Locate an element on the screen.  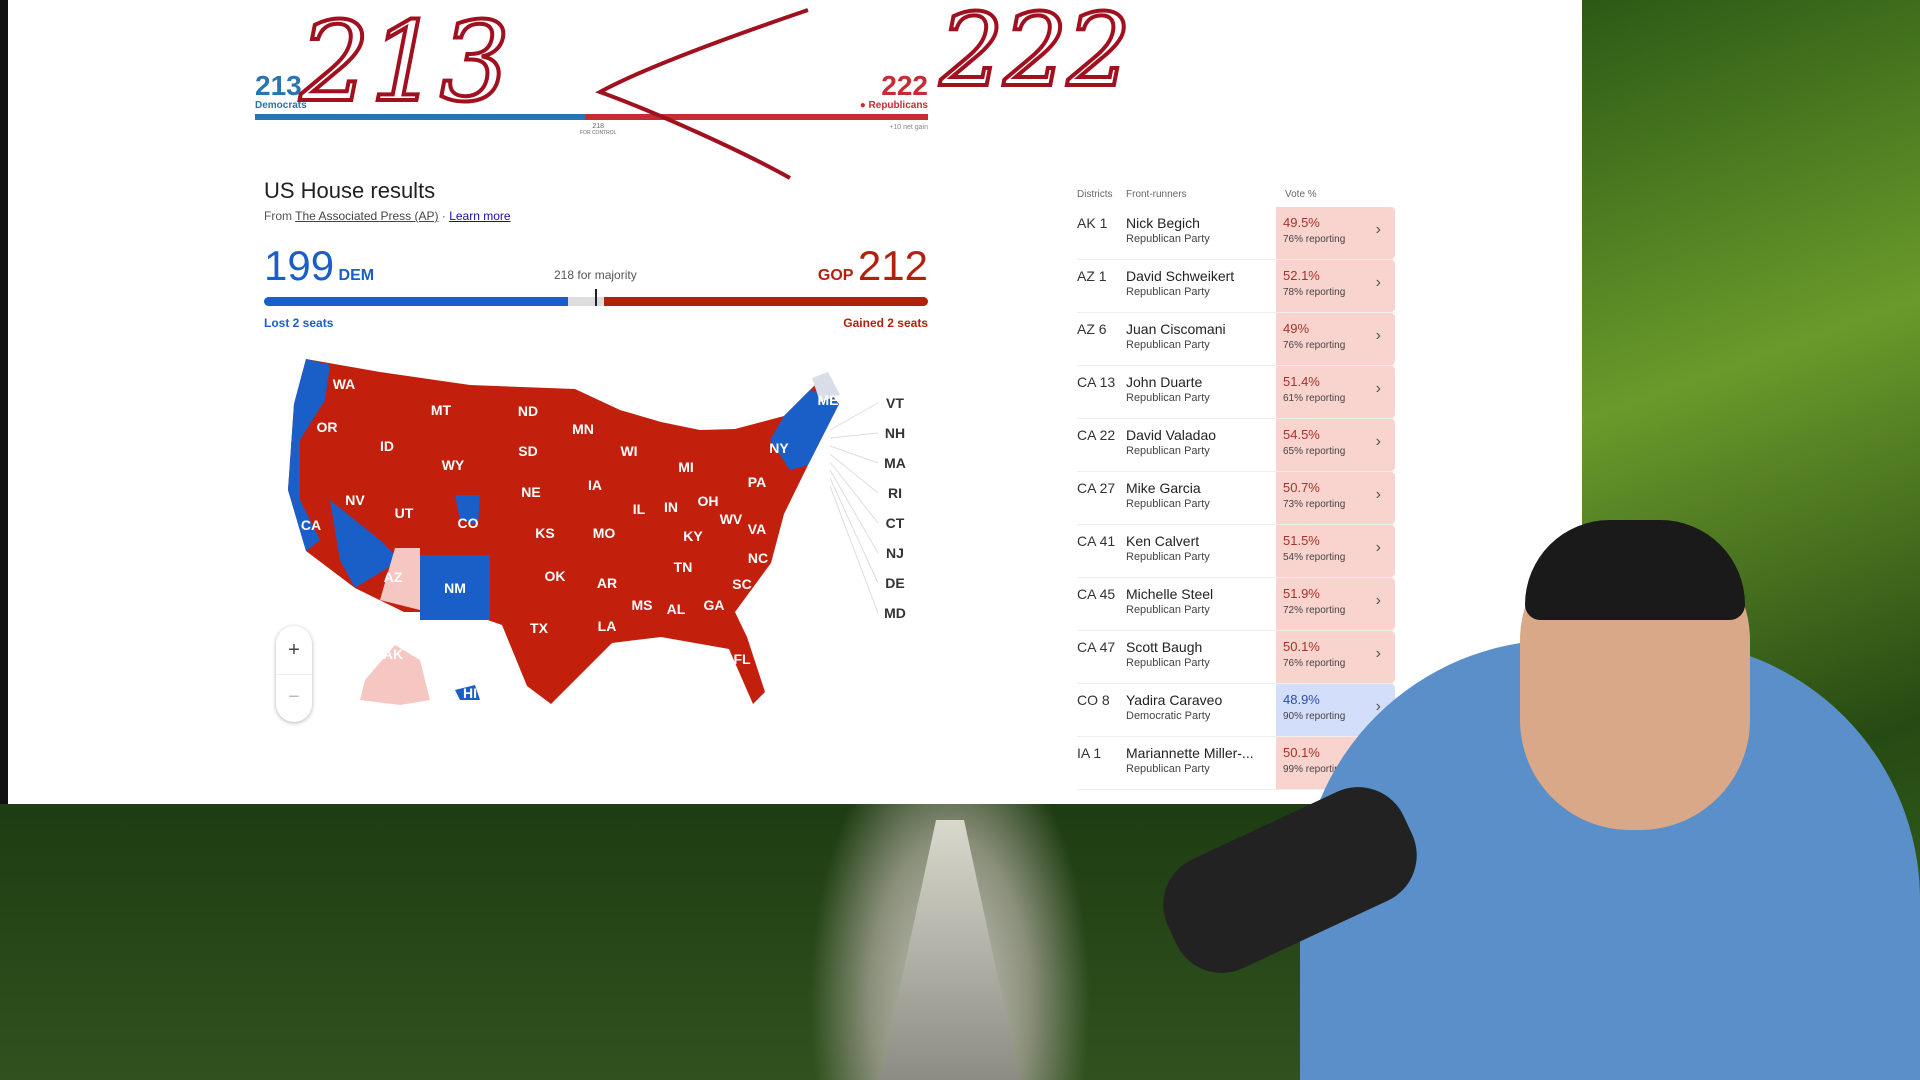
candidate-name: Nick Begich is located at coordinates (1163, 223).